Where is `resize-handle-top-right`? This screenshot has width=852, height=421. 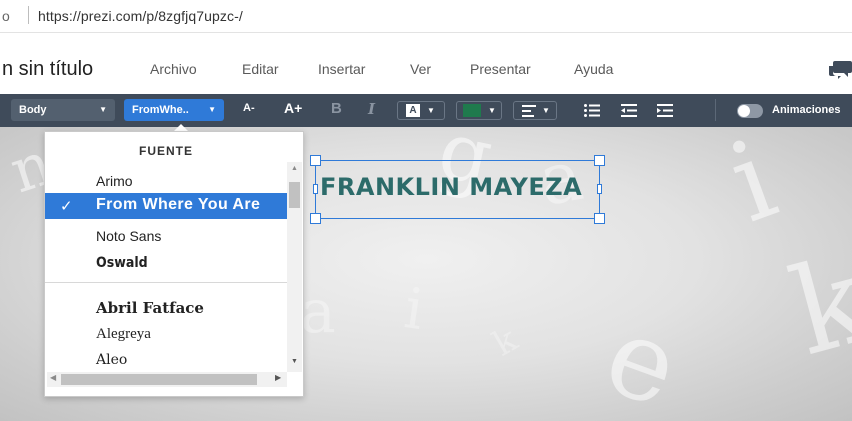 resize-handle-top-right is located at coordinates (599, 160).